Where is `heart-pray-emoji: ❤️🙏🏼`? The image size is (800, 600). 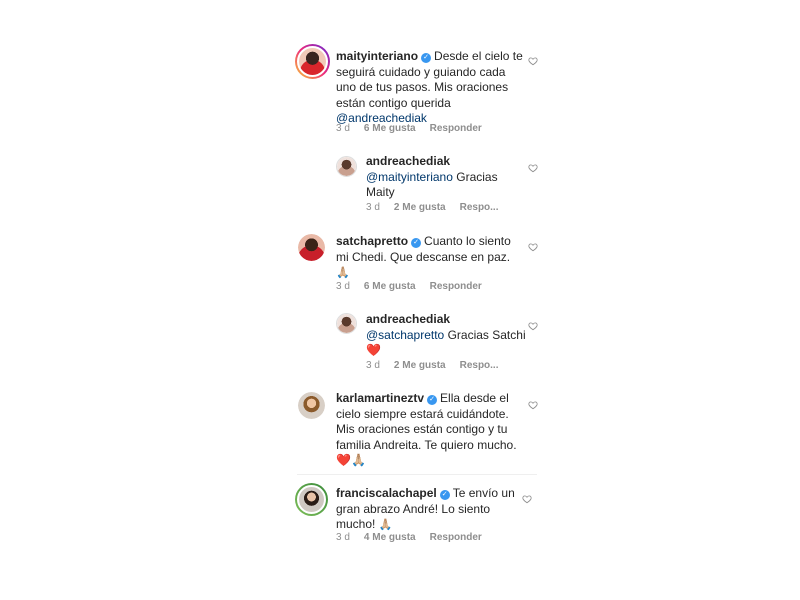
heart-pray-emoji: ❤️🙏🏼 is located at coordinates (351, 460).